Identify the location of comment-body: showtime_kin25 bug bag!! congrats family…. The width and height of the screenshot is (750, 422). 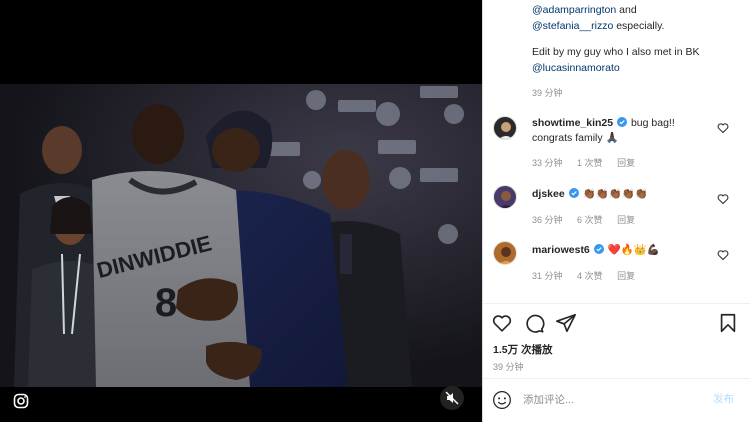
(617, 131).